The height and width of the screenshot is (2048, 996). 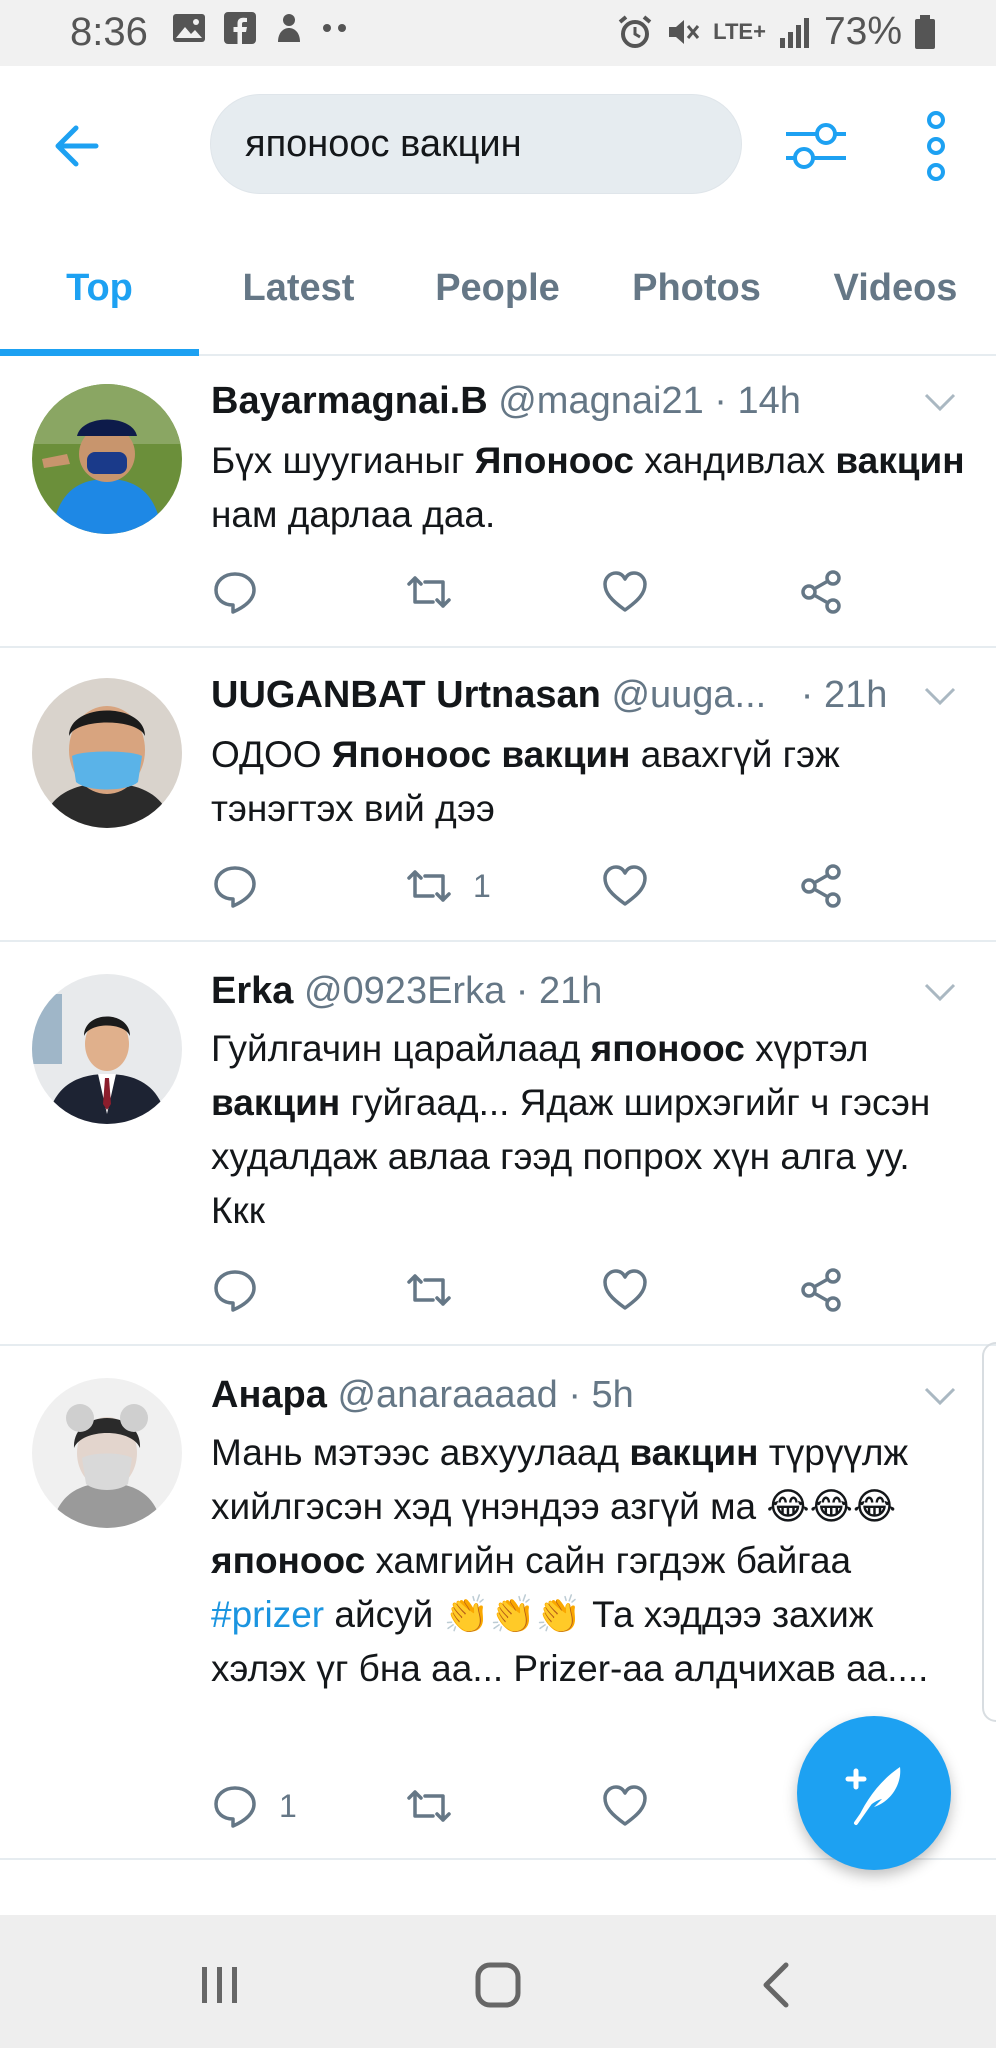 What do you see at coordinates (769, 401) in the screenshot?
I see `tweet-time: 14h` at bounding box center [769, 401].